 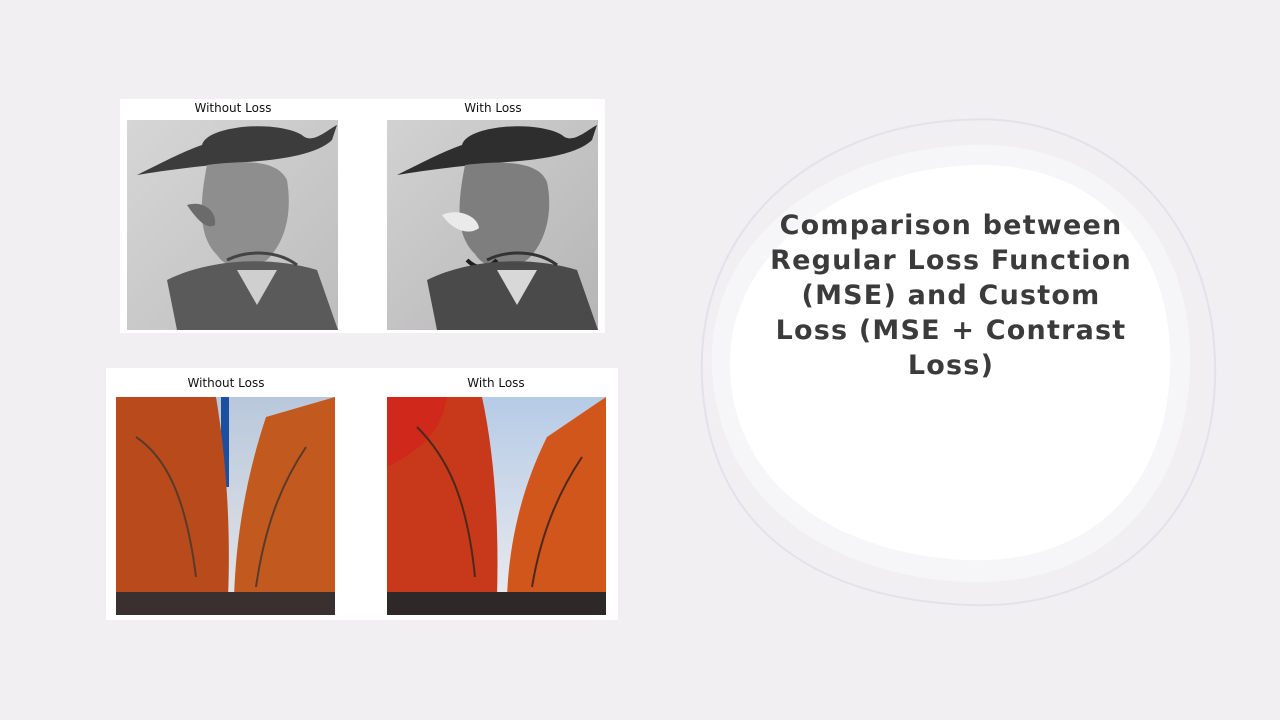 I want to click on comparison-panel-portrait: Without Loss With Loss, so click(x=362, y=216).